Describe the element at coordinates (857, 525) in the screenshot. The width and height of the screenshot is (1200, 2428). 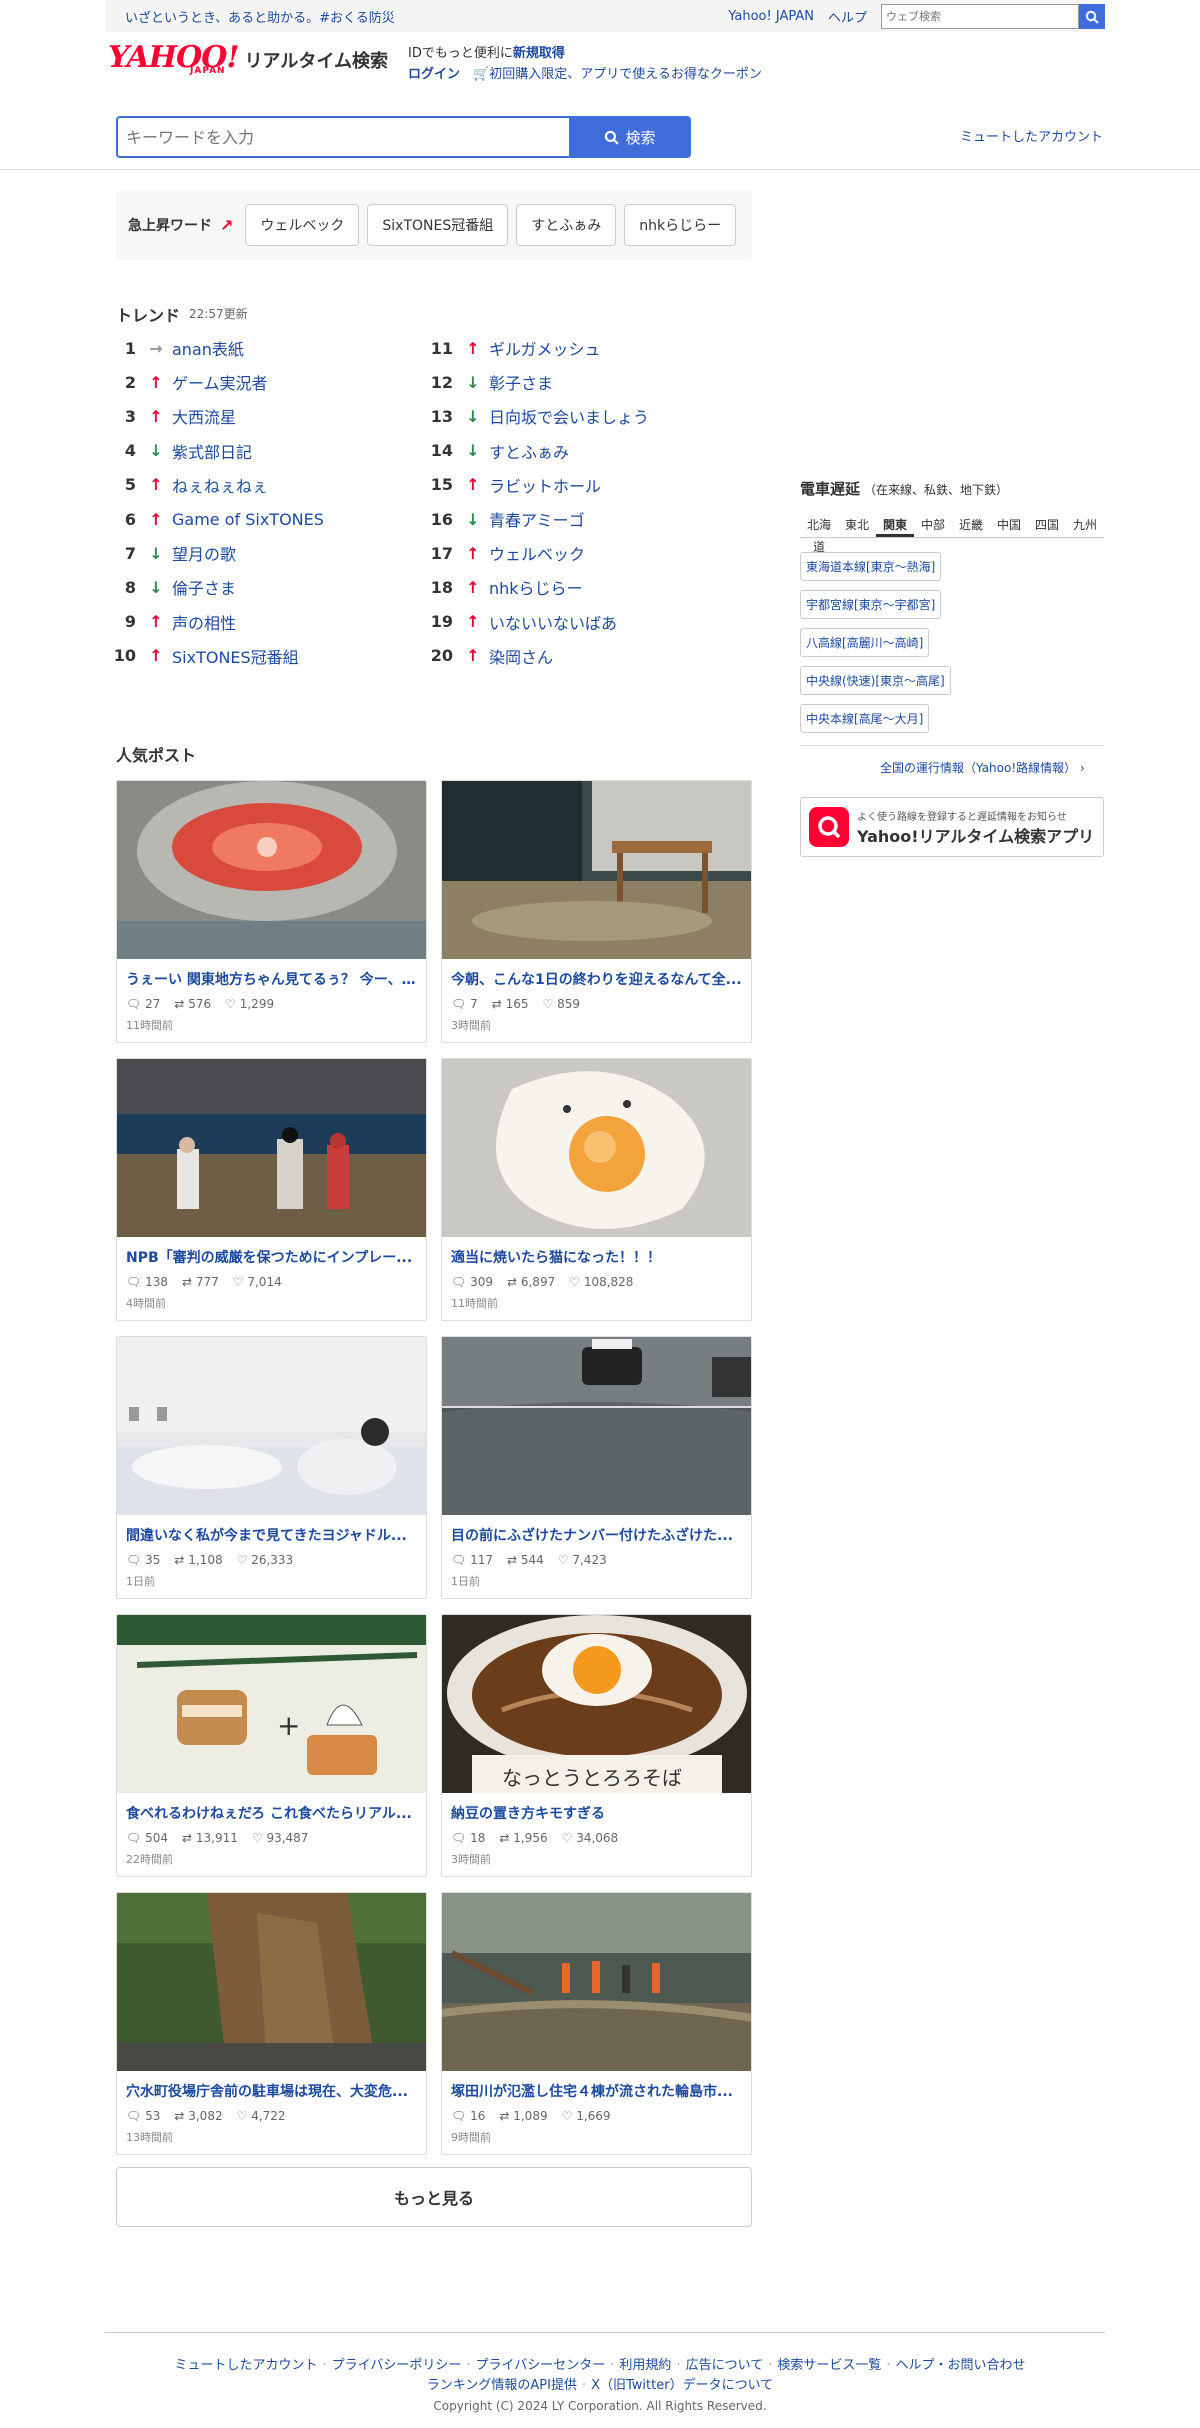
I see `region-tab: 東北` at that location.